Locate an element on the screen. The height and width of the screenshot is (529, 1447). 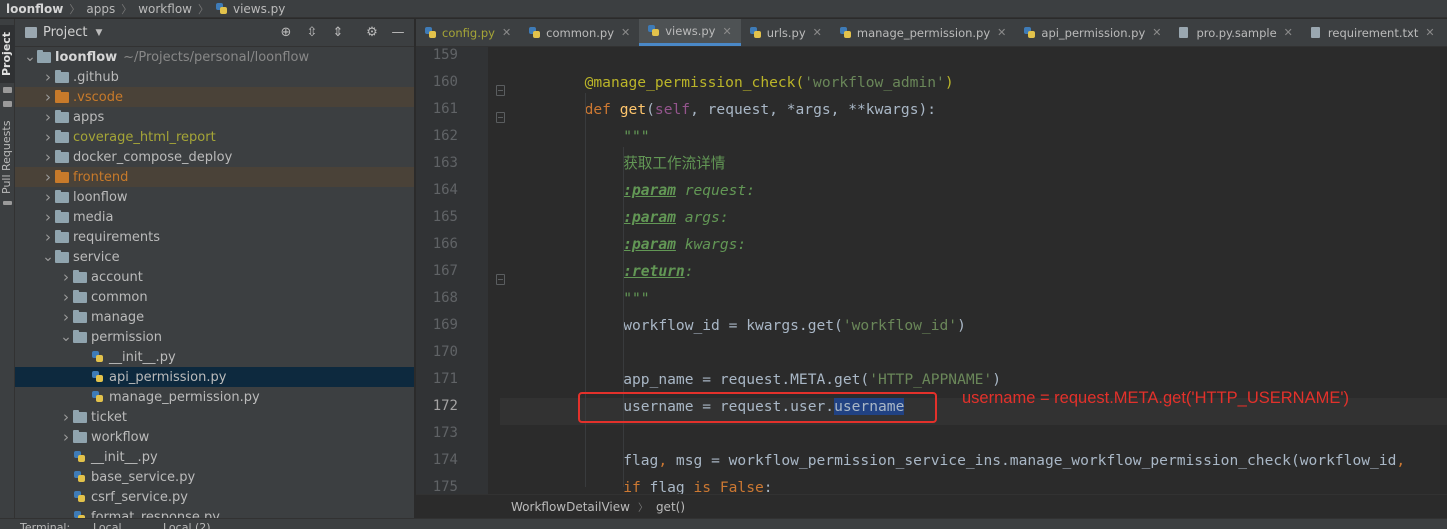
editor-tab: requirement.txt ✕ is located at coordinates (1373, 32).